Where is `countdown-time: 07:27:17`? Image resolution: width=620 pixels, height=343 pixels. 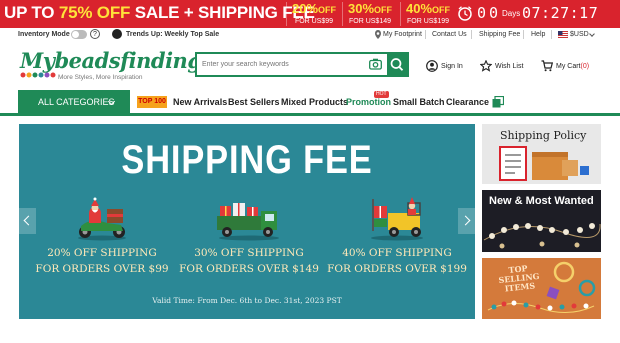 countdown-time: 07:27:17 is located at coordinates (560, 13).